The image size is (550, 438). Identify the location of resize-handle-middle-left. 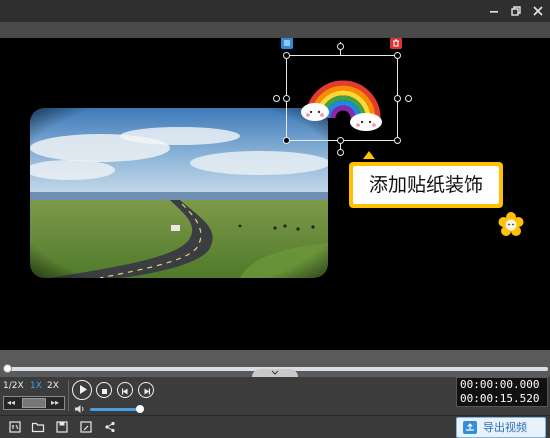
(286, 98).